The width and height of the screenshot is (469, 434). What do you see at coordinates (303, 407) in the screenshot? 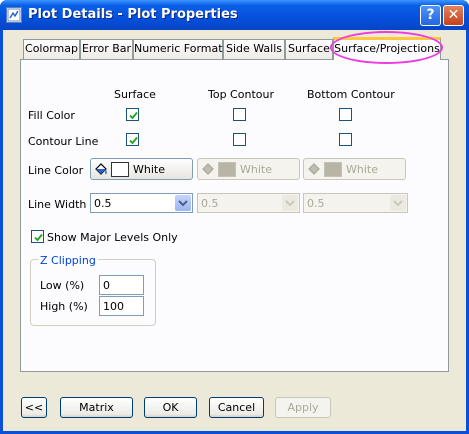
I see `apply-button: Apply` at bounding box center [303, 407].